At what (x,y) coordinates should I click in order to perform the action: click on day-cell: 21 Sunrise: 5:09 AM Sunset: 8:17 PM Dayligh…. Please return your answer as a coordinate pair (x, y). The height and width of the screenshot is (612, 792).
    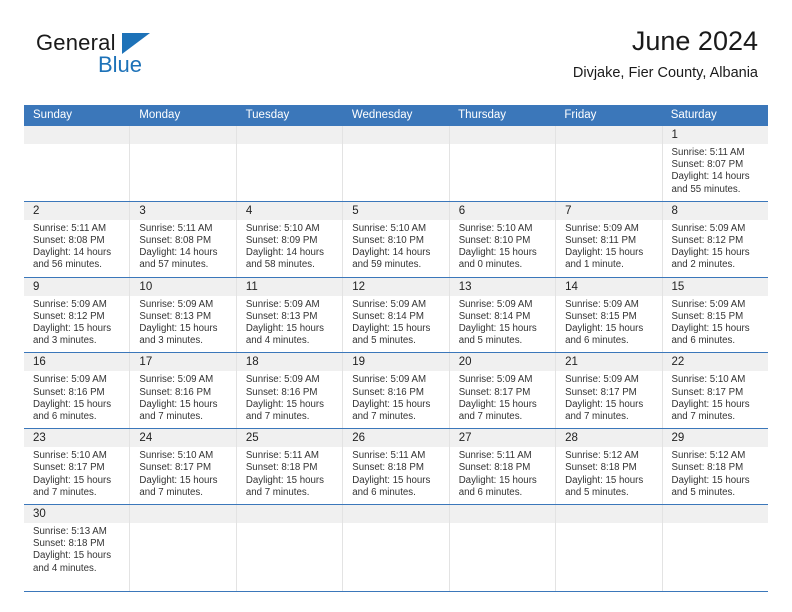
    Looking at the image, I should click on (609, 391).